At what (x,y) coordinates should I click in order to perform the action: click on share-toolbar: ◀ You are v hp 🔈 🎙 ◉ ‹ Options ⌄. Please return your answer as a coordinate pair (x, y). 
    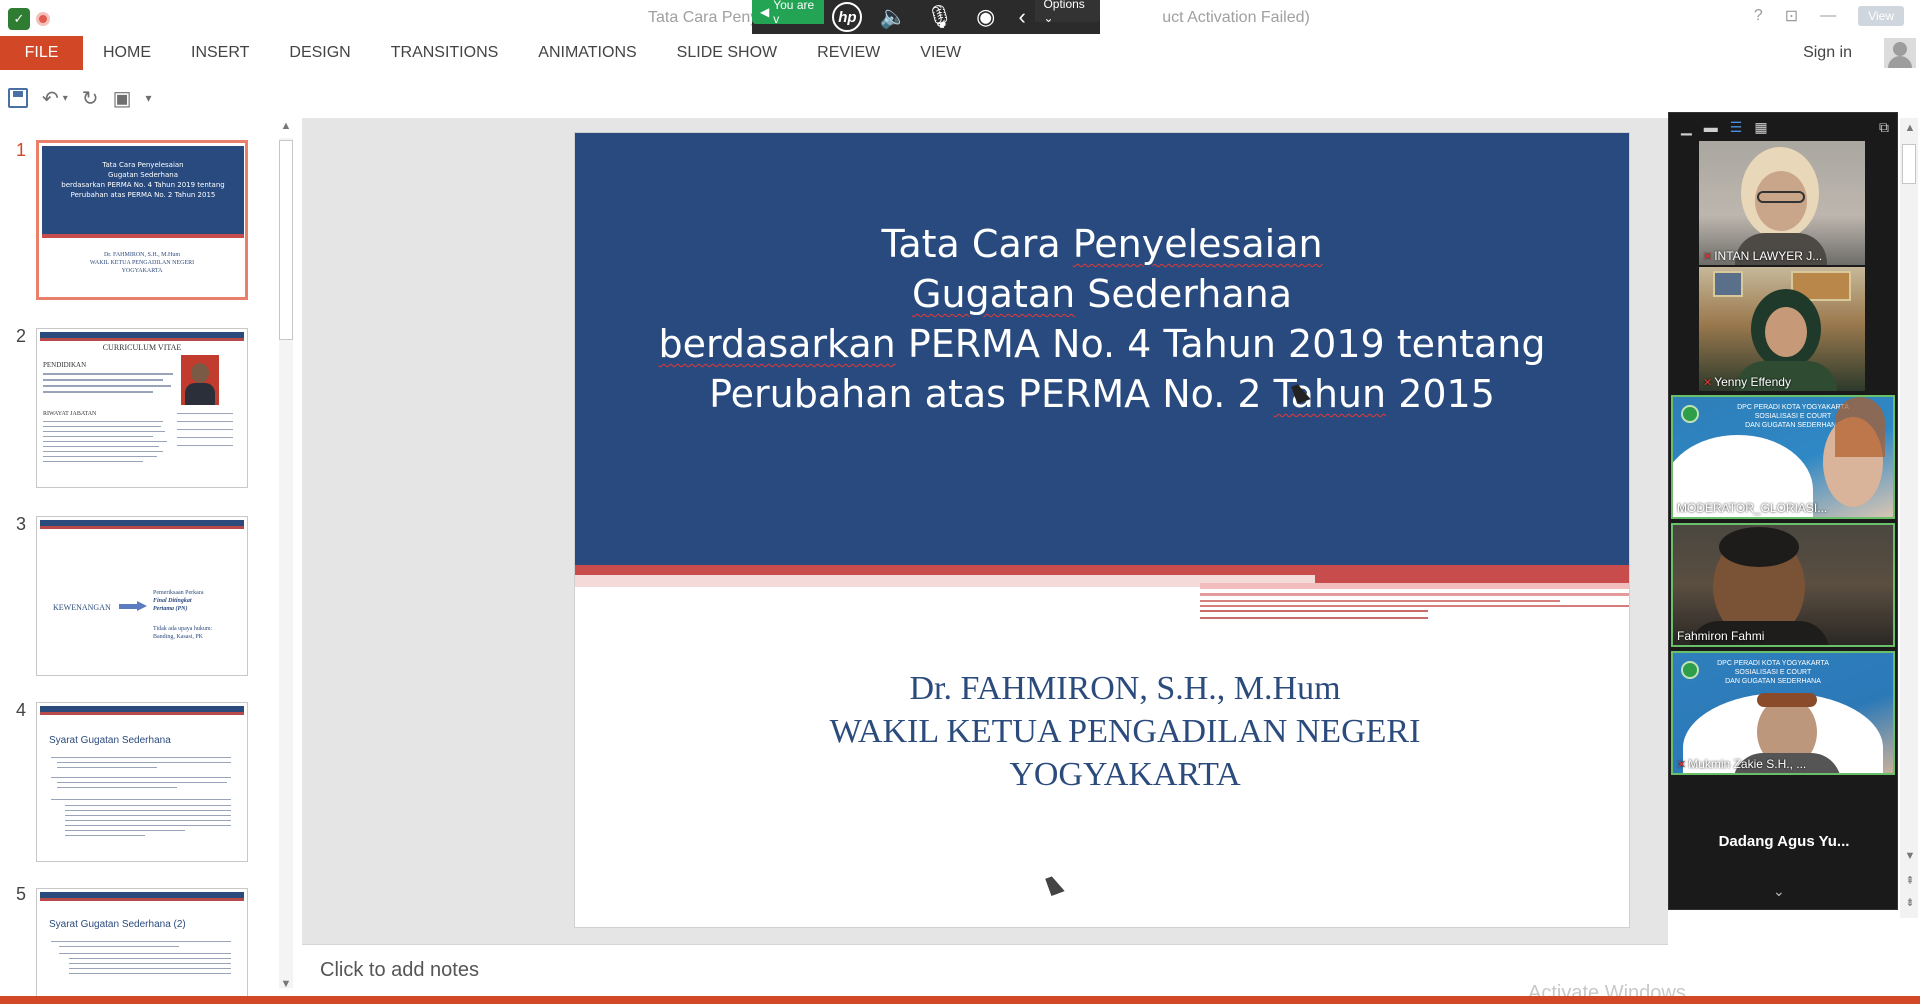
    Looking at the image, I should click on (926, 17).